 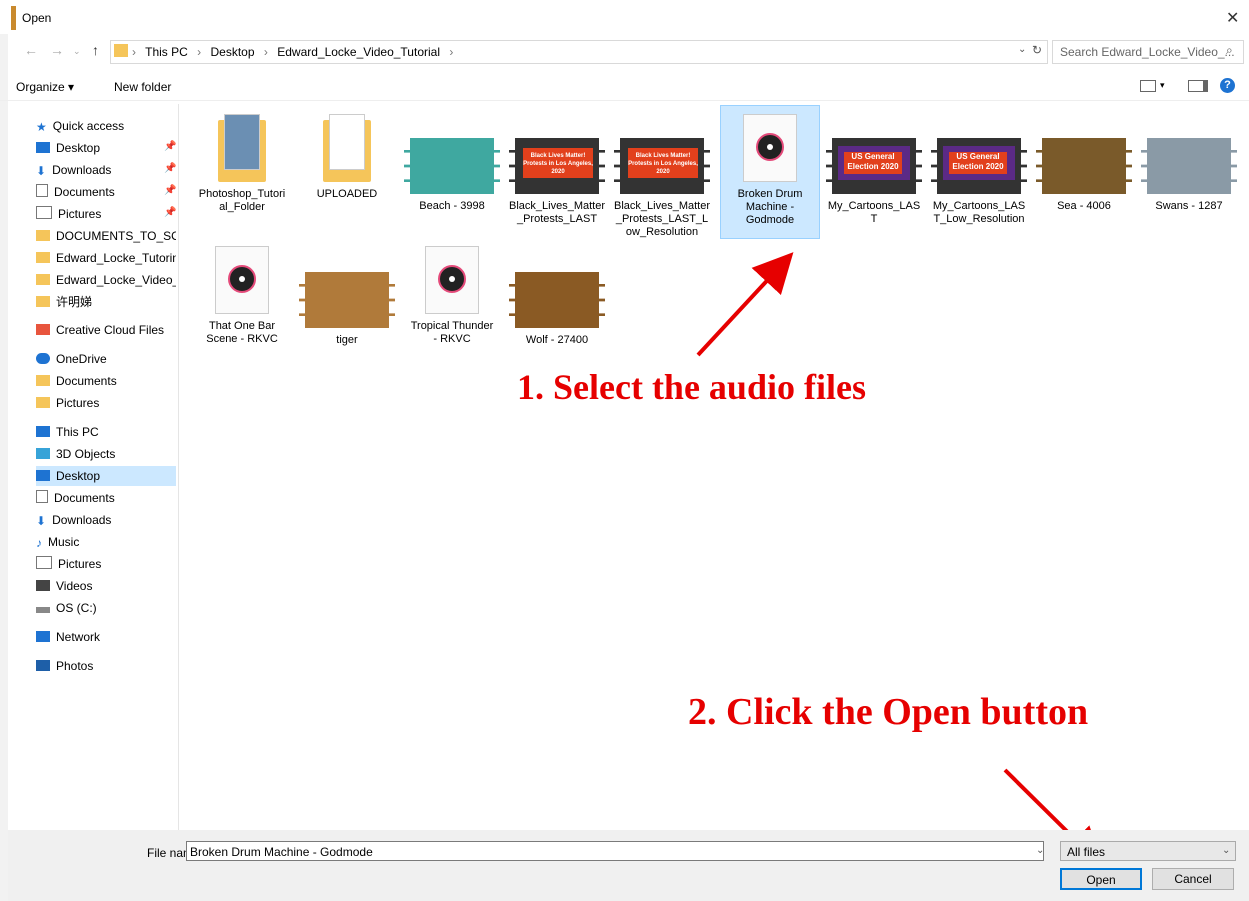 I want to click on cancel-button: Cancel, so click(x=1193, y=879).